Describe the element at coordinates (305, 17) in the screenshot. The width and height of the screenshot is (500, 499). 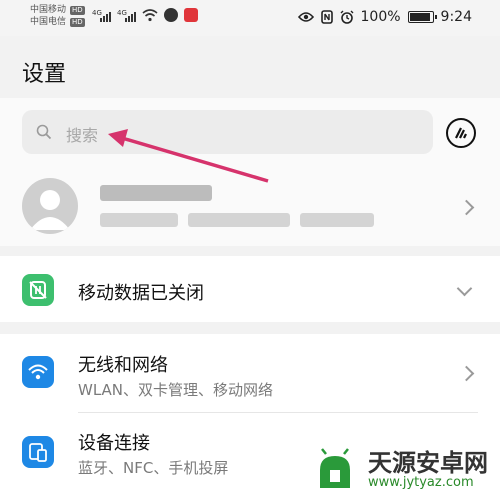
I see `eye-comfort-icon` at that location.